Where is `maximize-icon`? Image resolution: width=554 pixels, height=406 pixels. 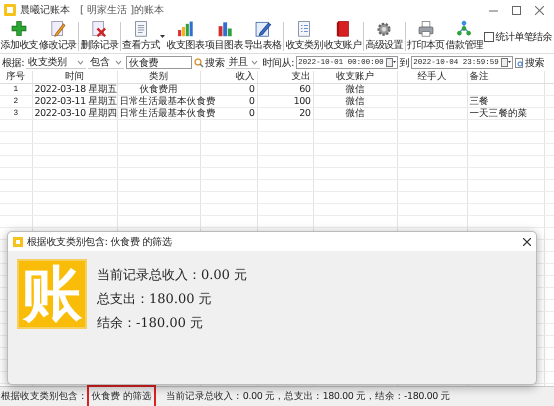 maximize-icon is located at coordinates (516, 10).